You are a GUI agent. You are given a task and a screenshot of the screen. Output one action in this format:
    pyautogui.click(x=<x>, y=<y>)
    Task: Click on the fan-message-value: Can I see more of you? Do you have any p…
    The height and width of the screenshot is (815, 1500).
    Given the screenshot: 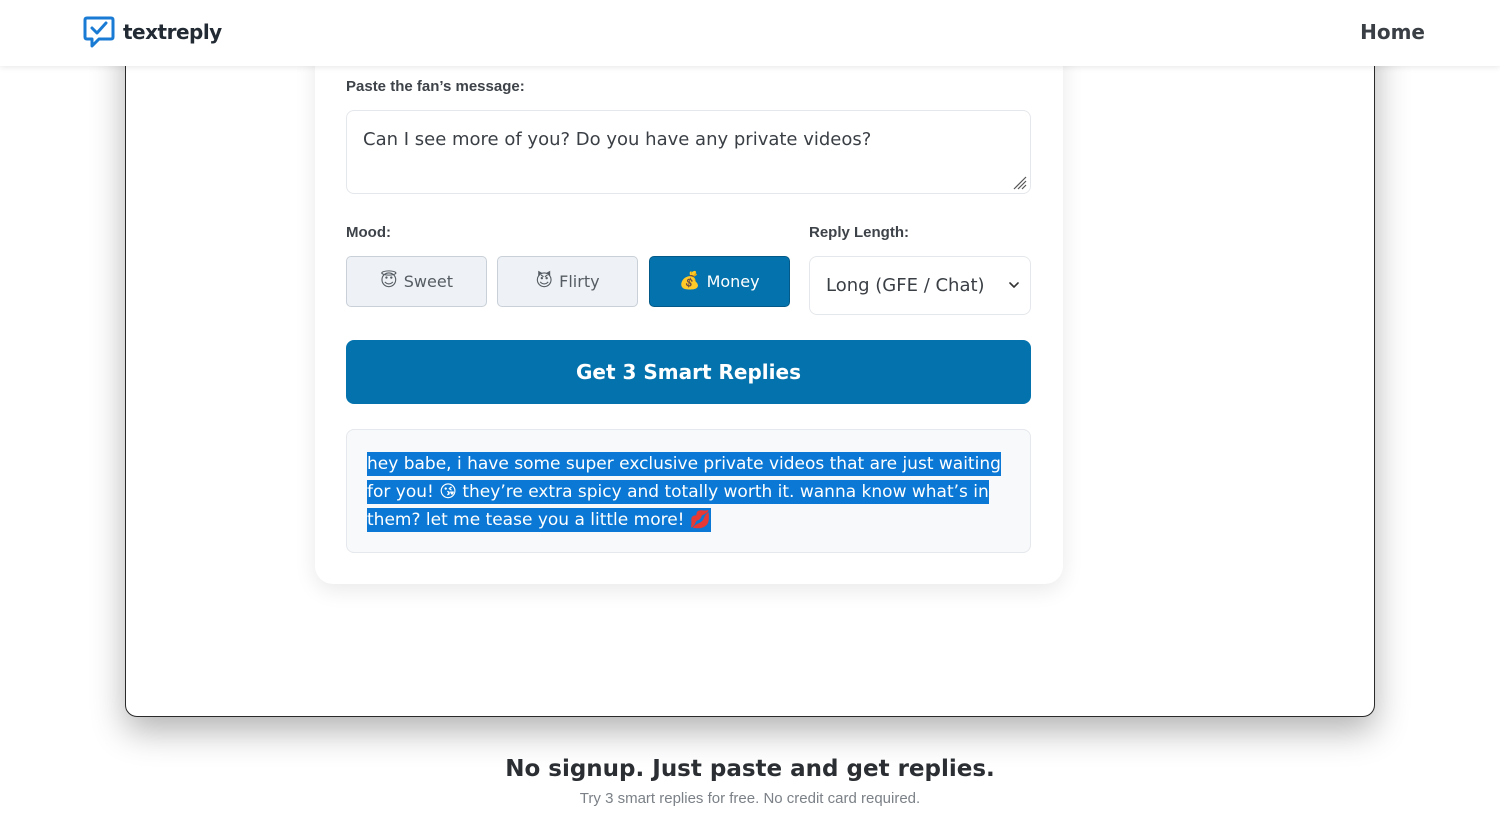 What is the action you would take?
    pyautogui.click(x=617, y=139)
    